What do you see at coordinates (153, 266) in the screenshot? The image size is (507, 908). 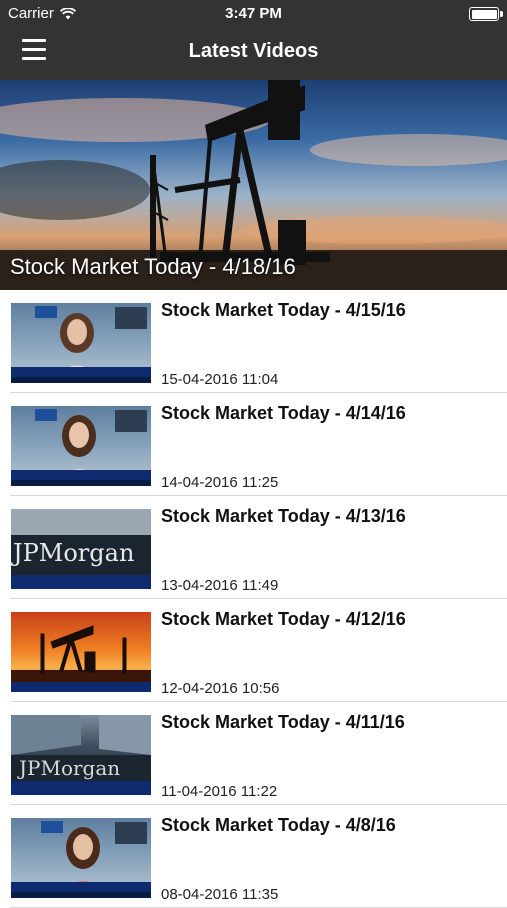 I see `featured-video-title: Stock Market Today - 4/18/16` at bounding box center [153, 266].